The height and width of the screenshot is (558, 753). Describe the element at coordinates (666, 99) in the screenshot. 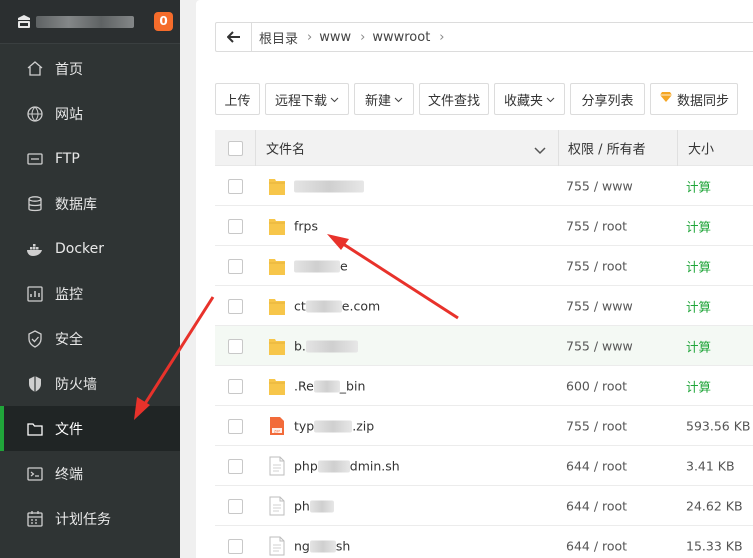

I see `diamond-icon` at that location.